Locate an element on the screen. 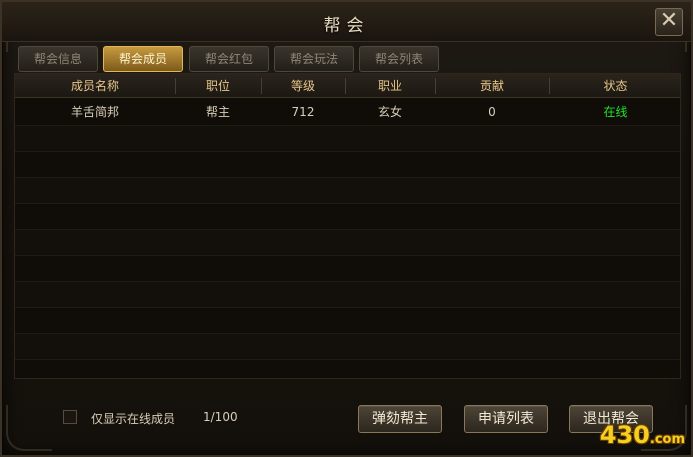  cell-status: 在线 is located at coordinates (615, 112).